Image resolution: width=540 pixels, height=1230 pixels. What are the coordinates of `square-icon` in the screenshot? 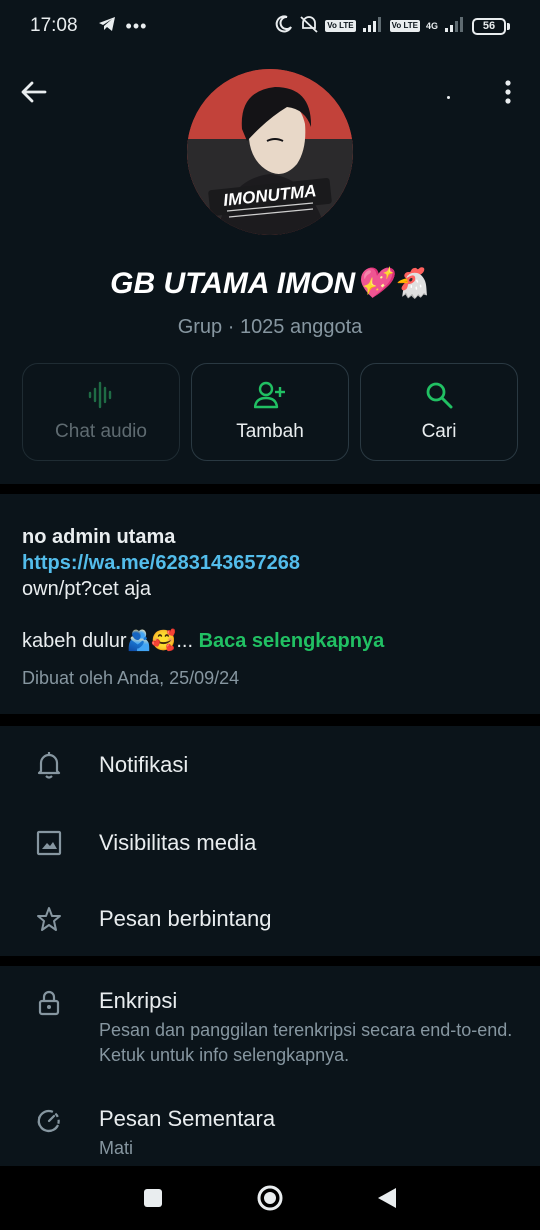 It's located at (153, 1198).